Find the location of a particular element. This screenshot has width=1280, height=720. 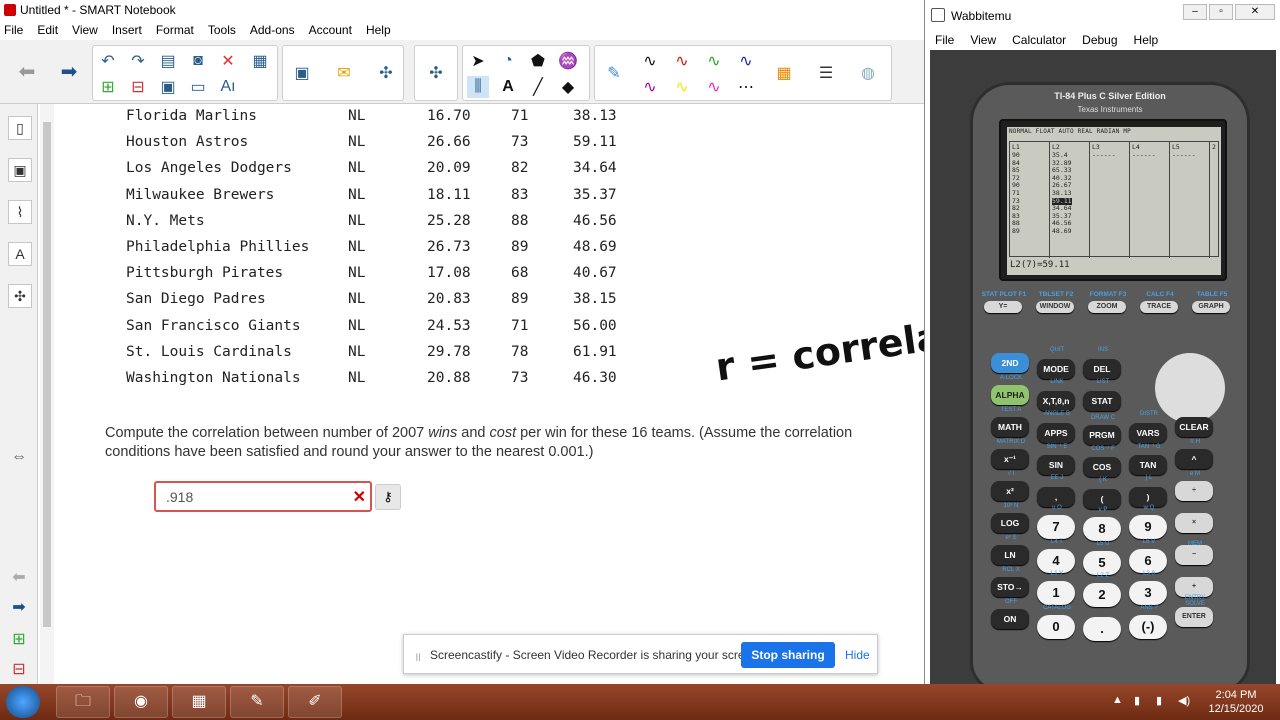

screen-shade-icon: ▭ is located at coordinates (198, 87).